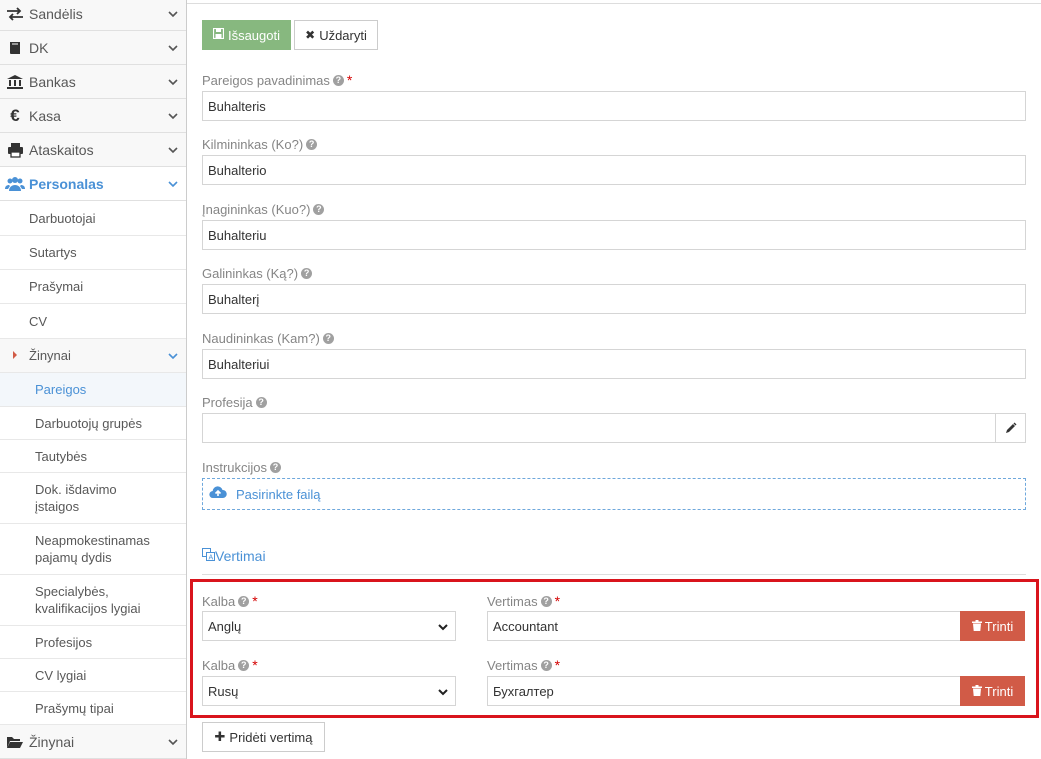  I want to click on sidebar-item-tautybes: Tautybės, so click(93, 456).